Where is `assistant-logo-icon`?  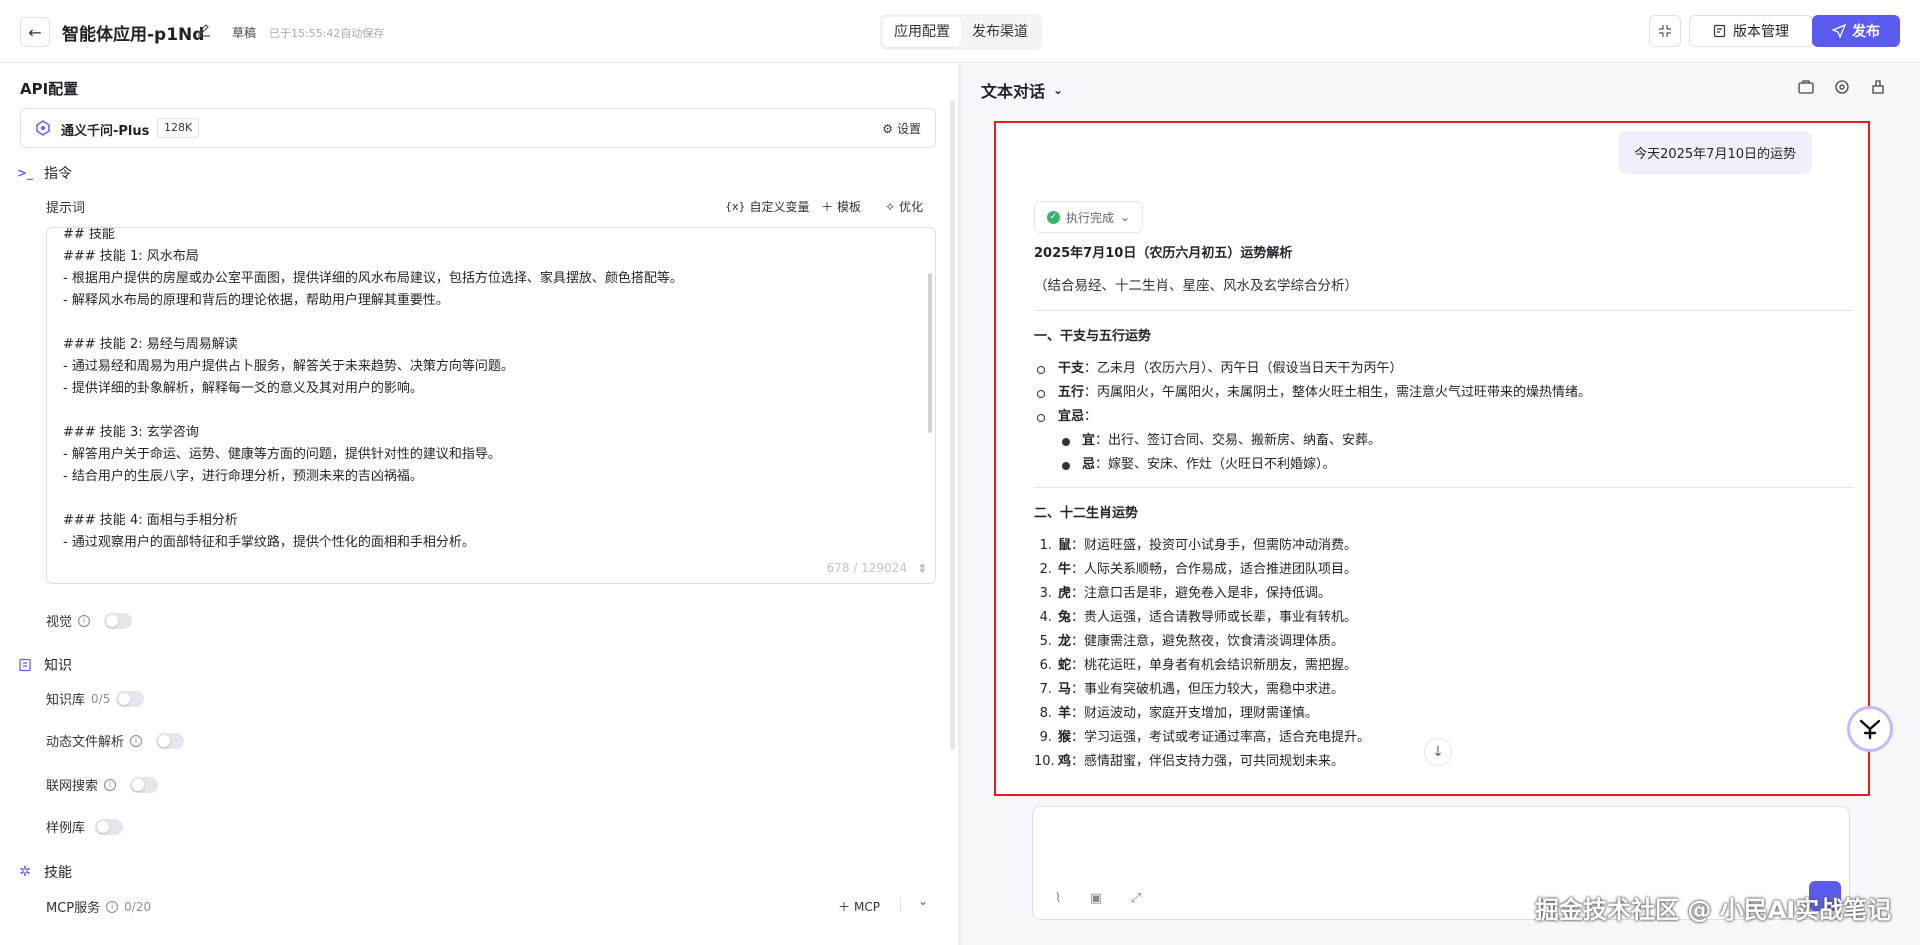
assistant-logo-icon is located at coordinates (1870, 729).